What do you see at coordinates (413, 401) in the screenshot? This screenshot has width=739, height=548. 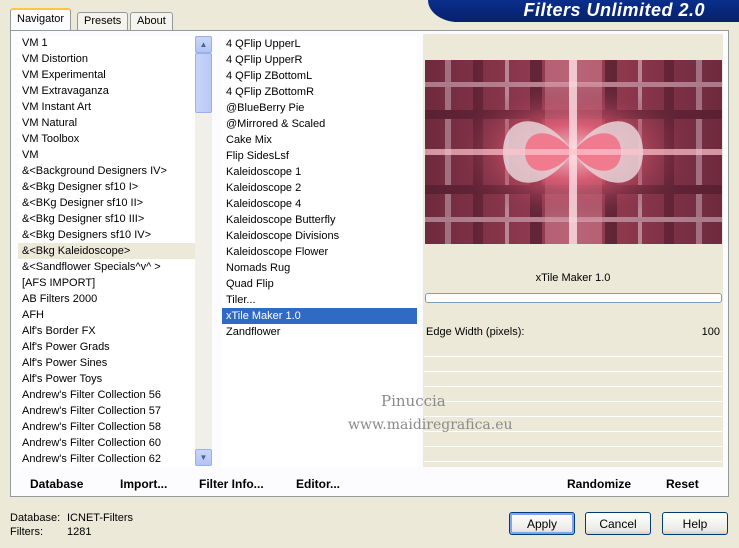 I see `watermark-name: Pinuccia` at bounding box center [413, 401].